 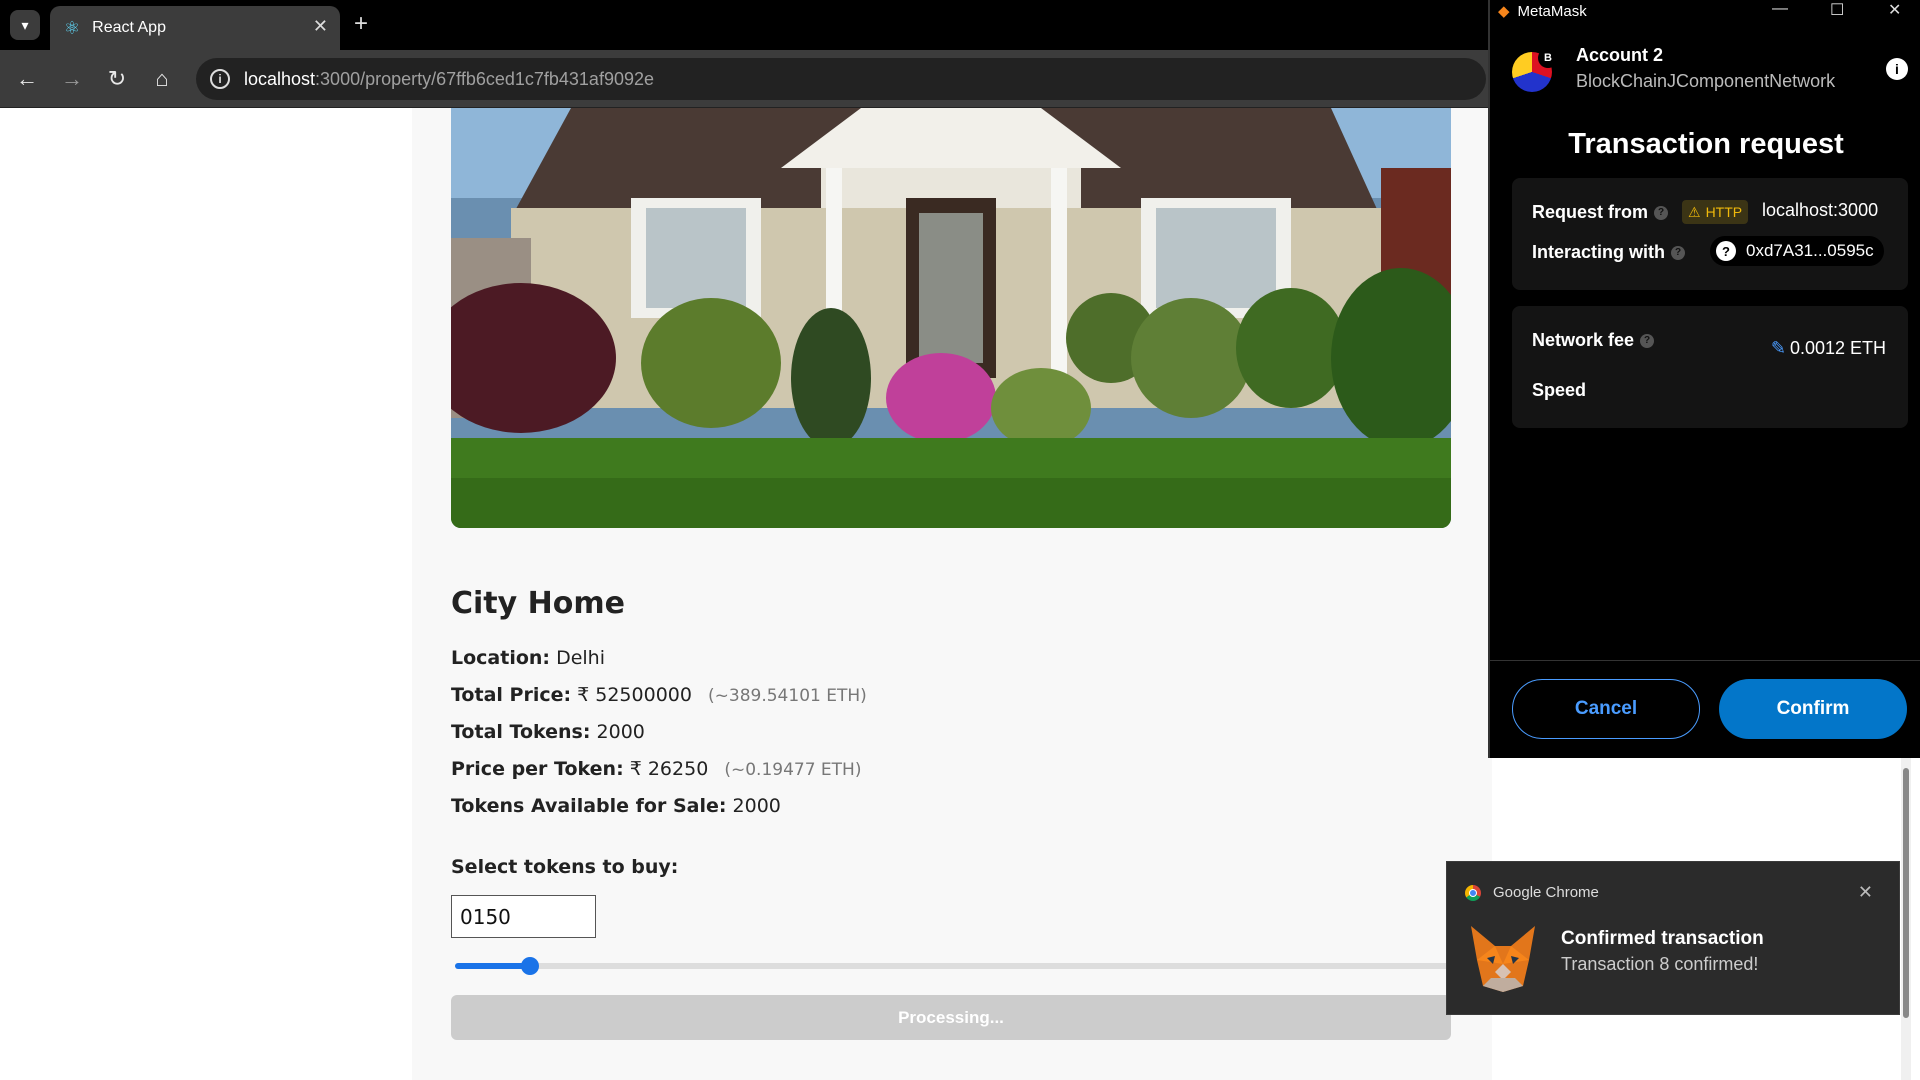 What do you see at coordinates (511, 695) in the screenshot?
I see `total-price-label: Total Price:` at bounding box center [511, 695].